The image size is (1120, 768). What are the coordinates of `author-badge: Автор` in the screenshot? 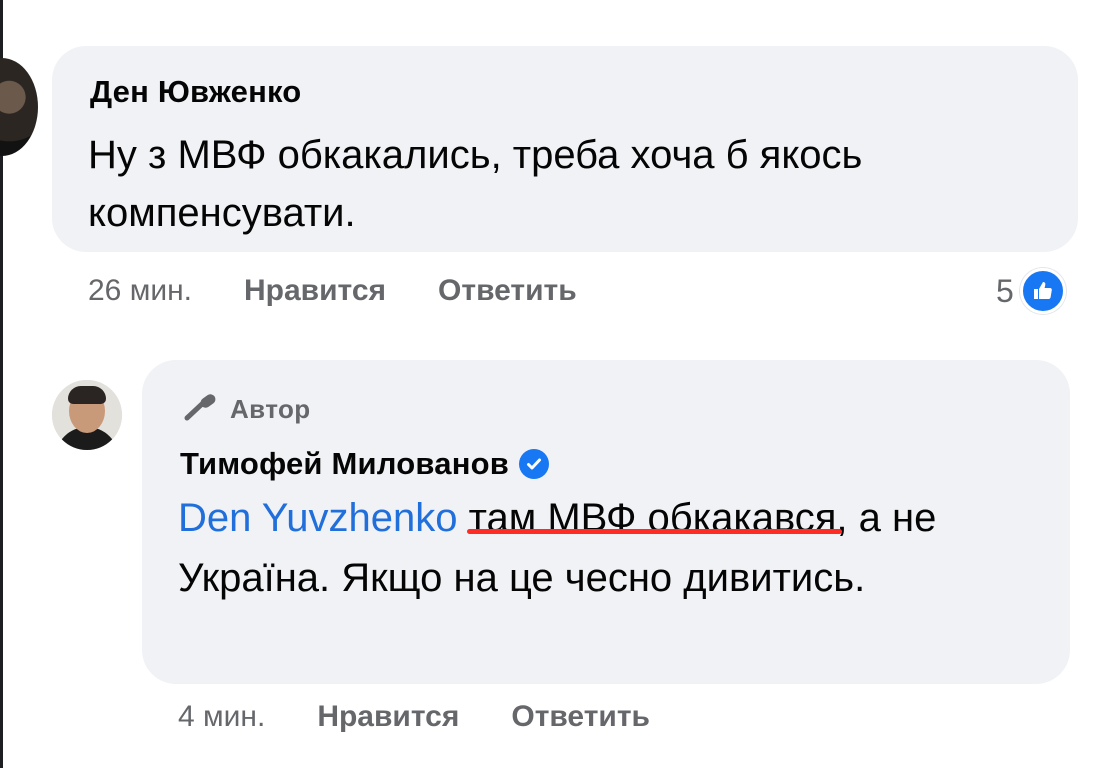 It's located at (246, 409).